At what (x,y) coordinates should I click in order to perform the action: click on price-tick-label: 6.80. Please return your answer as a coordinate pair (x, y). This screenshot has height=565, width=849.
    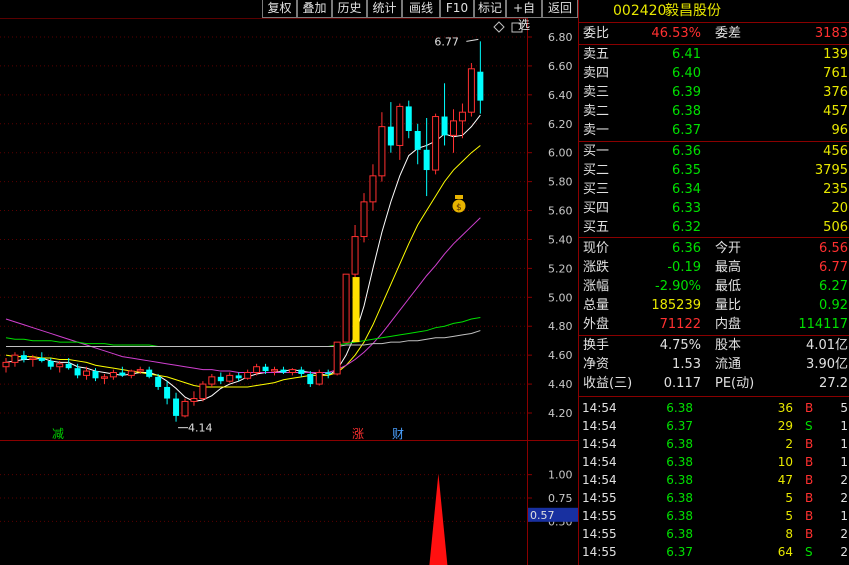
    Looking at the image, I should click on (560, 37).